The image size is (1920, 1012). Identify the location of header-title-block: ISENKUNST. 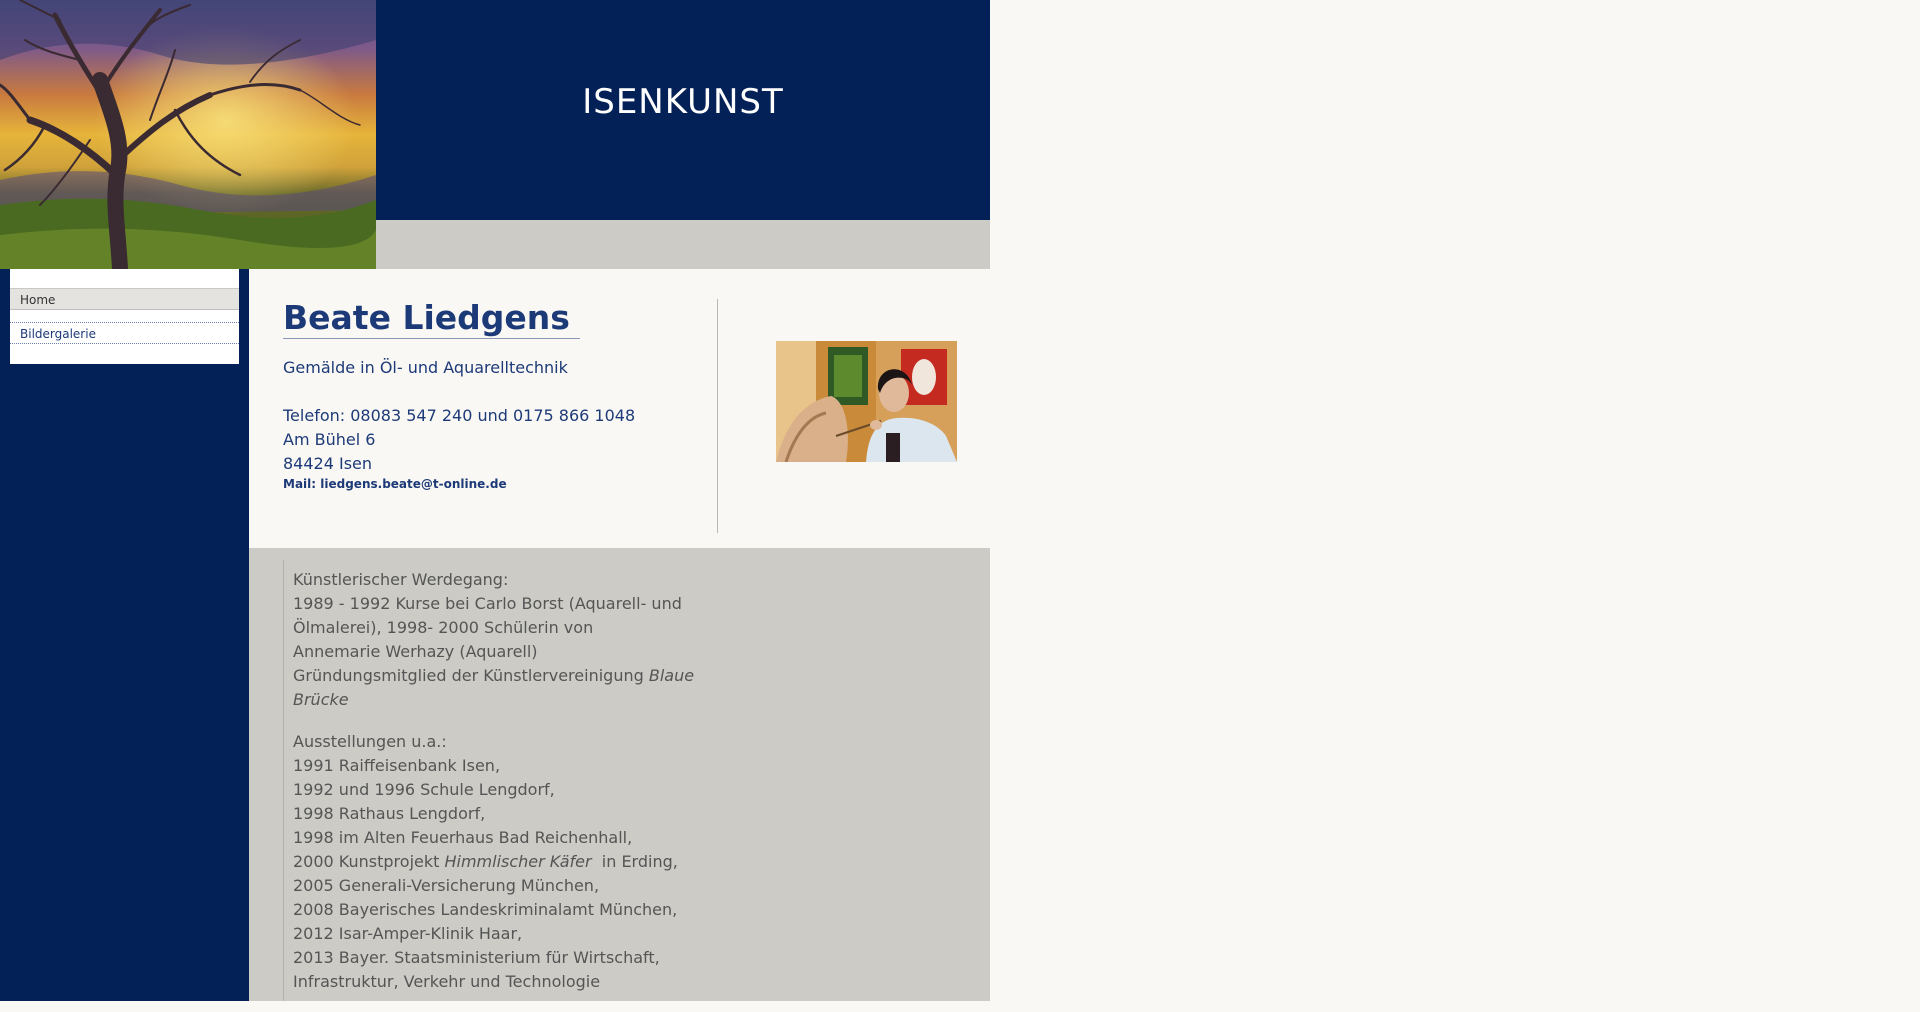
(683, 110).